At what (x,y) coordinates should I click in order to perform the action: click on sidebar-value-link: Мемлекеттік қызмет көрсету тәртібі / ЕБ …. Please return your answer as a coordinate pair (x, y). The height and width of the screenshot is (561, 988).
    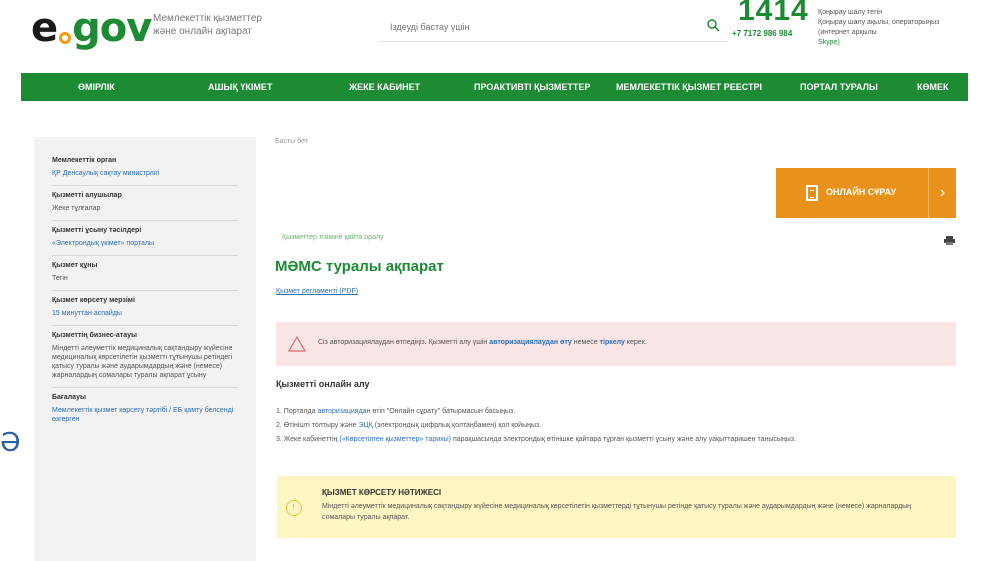
    Looking at the image, I should click on (145, 415).